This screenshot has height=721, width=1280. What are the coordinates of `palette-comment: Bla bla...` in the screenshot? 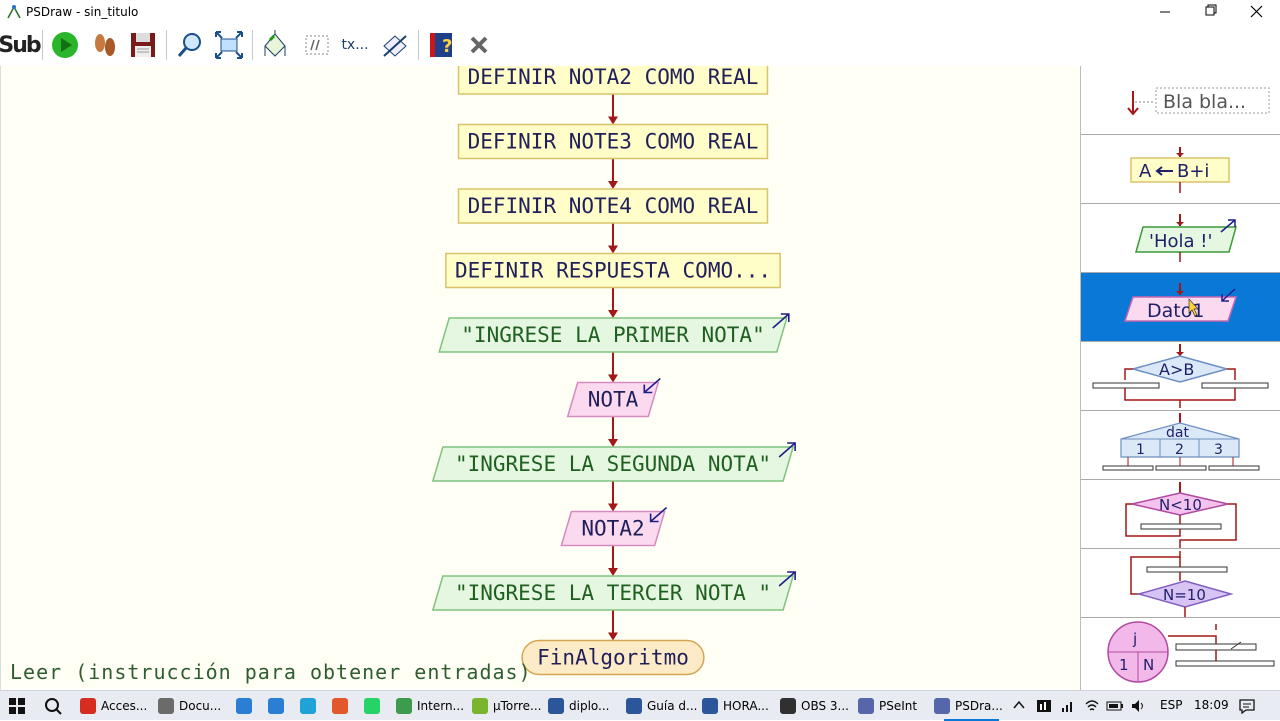 It's located at (1180, 100).